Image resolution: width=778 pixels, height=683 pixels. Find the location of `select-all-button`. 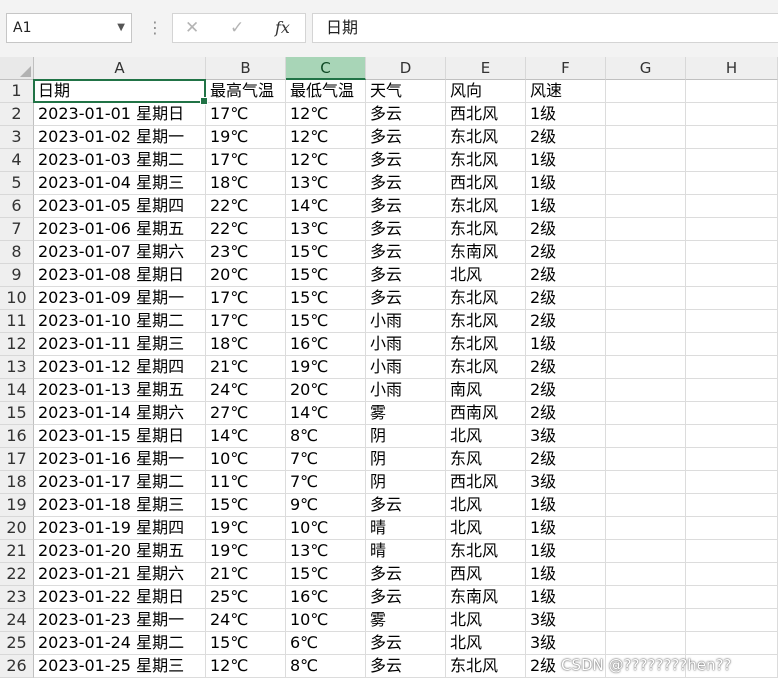

select-all-button is located at coordinates (17, 68).